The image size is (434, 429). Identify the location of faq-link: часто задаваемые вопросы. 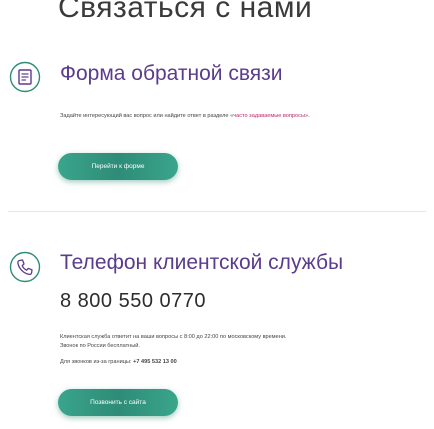
(269, 116).